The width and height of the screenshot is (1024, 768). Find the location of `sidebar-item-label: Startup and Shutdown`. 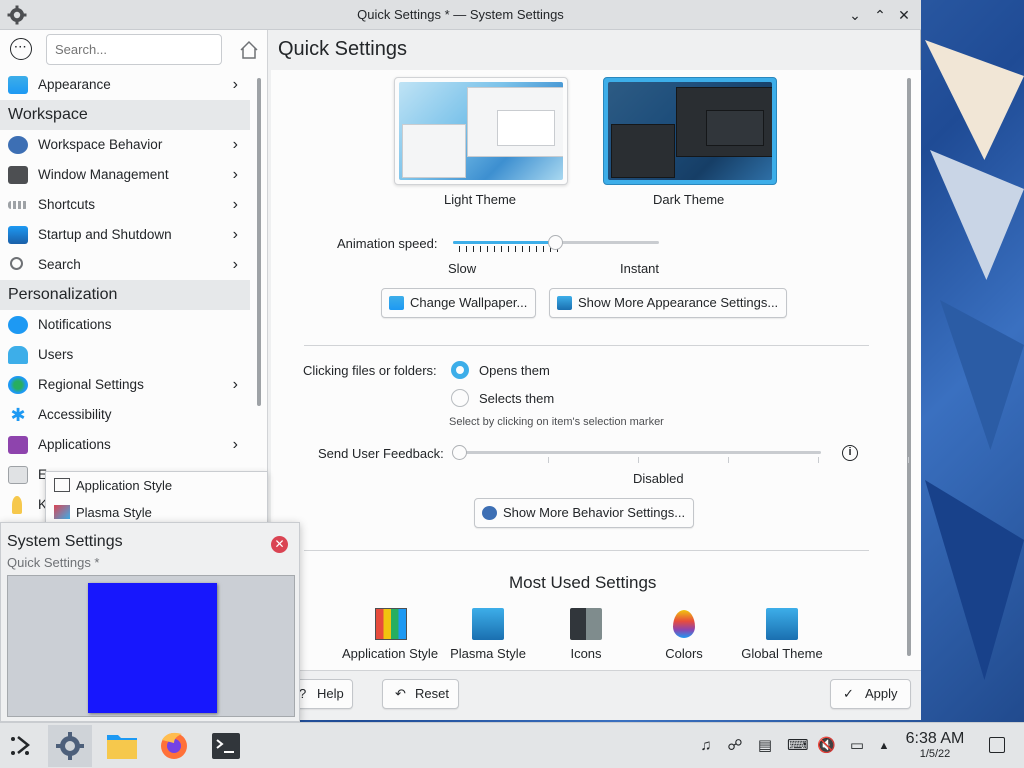

sidebar-item-label: Startup and Shutdown is located at coordinates (105, 234).